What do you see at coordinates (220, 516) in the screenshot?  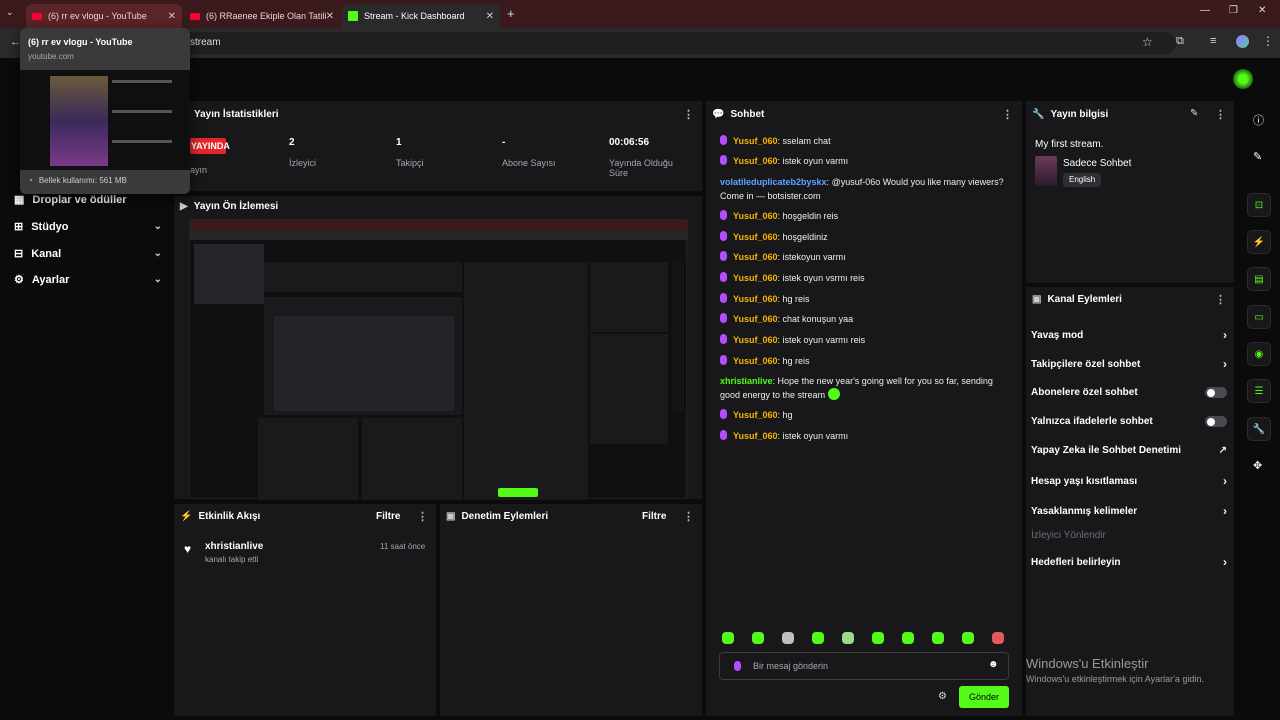 I see `activity-title: ⚡ Etkinlik Akışı` at bounding box center [220, 516].